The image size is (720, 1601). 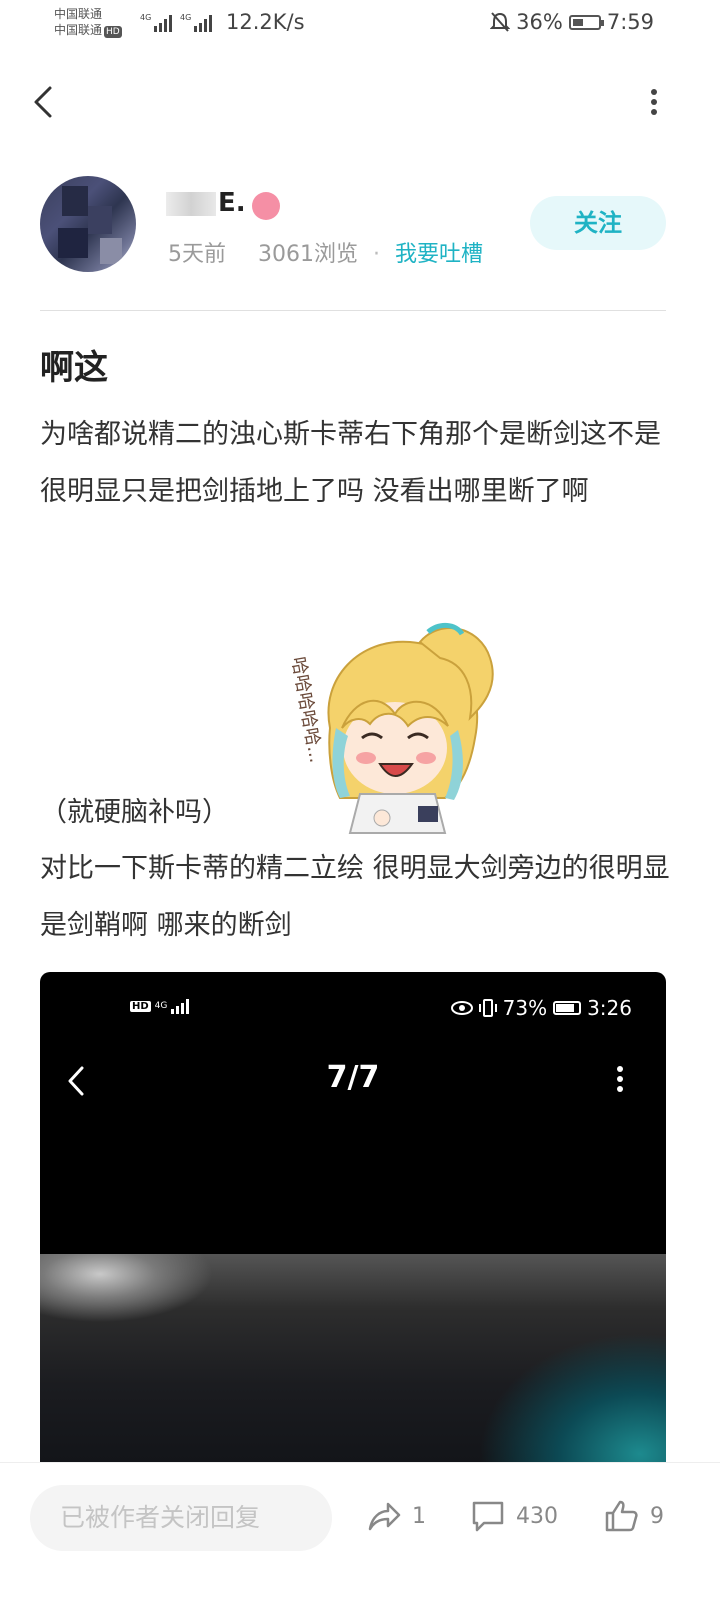 I want to click on embed-vibrate-icon, so click(x=487, y=1008).